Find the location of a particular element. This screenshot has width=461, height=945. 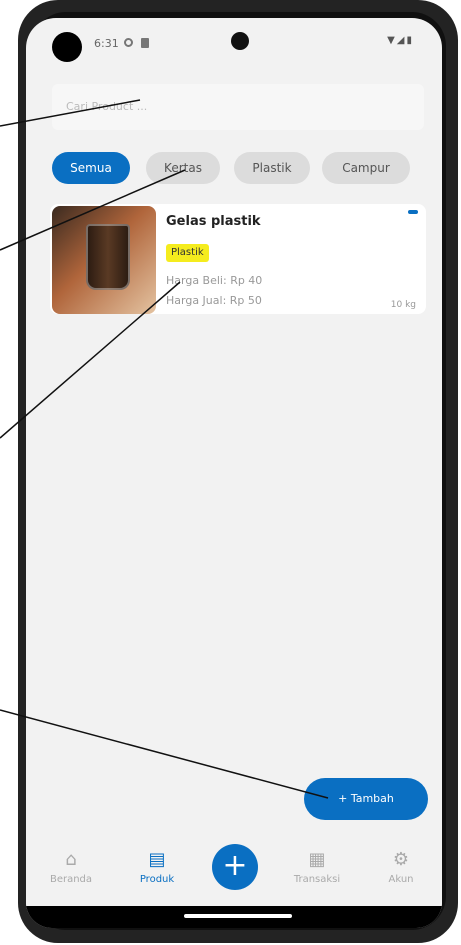

filter-chip-campur: Campur is located at coordinates (366, 168).